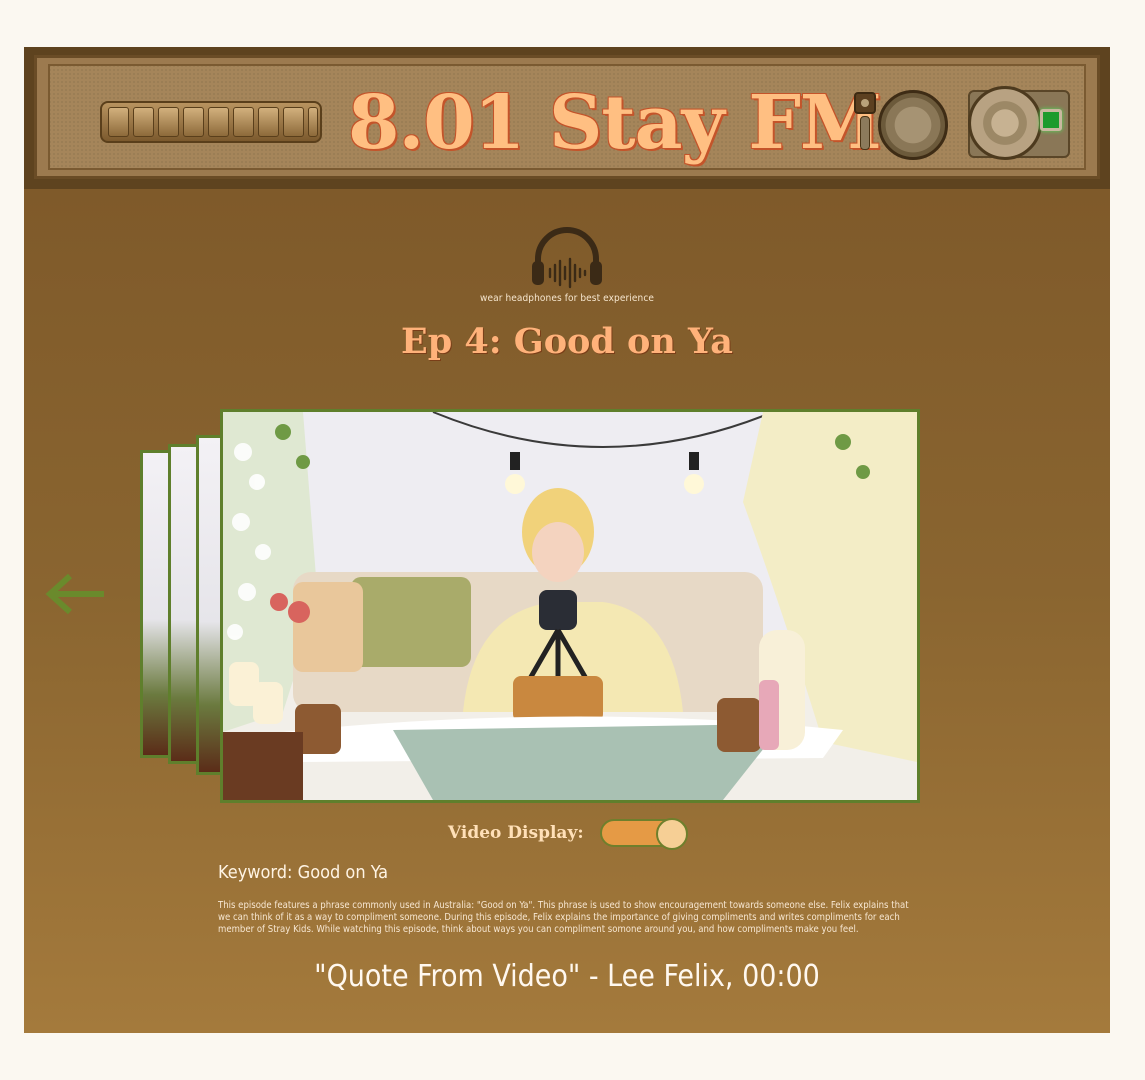 The width and height of the screenshot is (1145, 1080). I want to click on small-switch, so click(865, 122).